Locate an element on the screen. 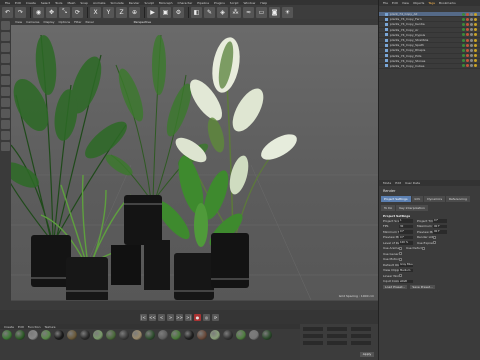 This screenshot has height=360, width=480. menu-item-file: File is located at coordinates (7, 3).